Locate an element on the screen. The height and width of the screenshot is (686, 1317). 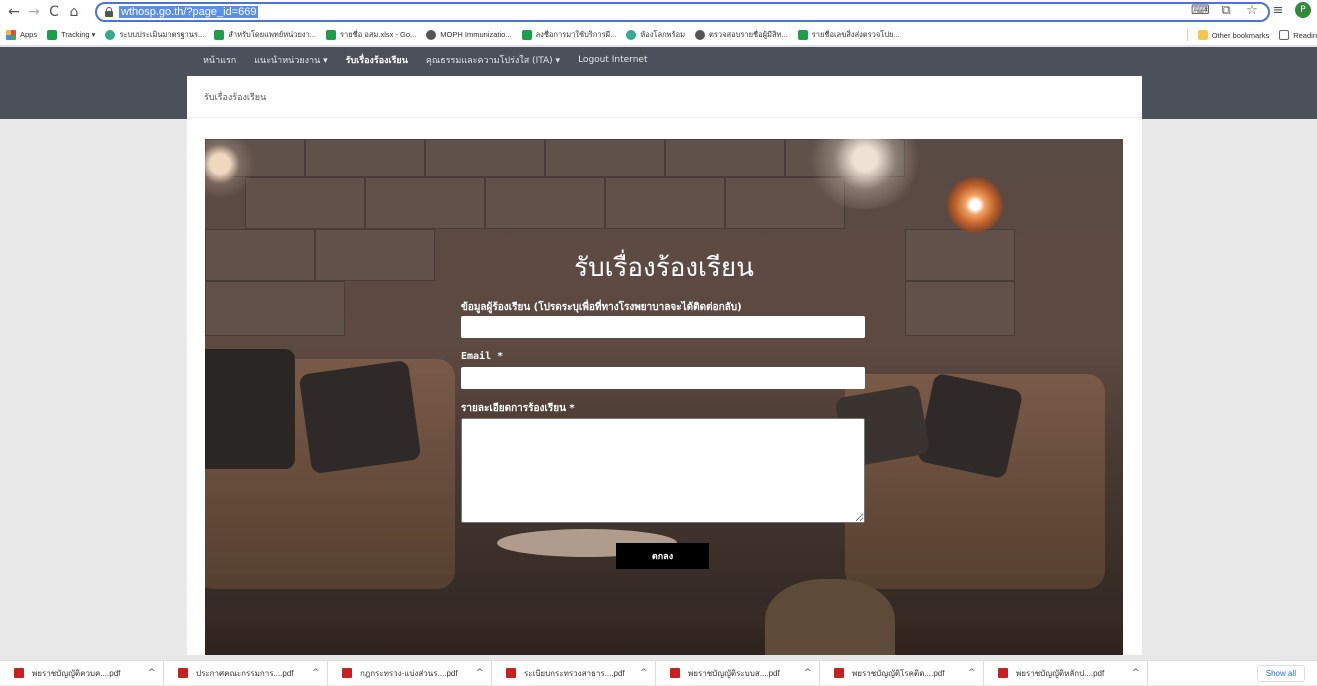
bookmark-item: ห้องโลกพร้อม is located at coordinates (655, 35).